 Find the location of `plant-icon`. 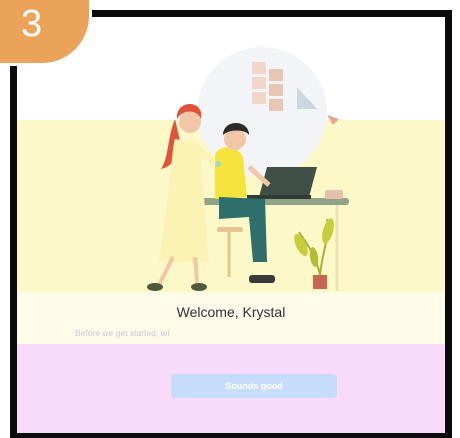

plant-icon is located at coordinates (314, 253).